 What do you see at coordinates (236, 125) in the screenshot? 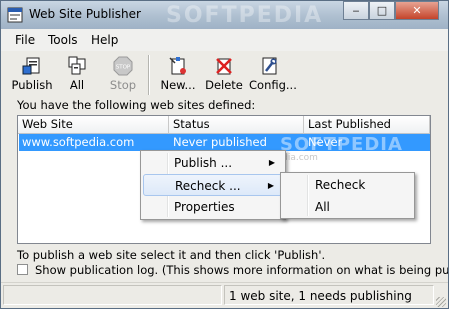
I see `column-header-status: Status` at bounding box center [236, 125].